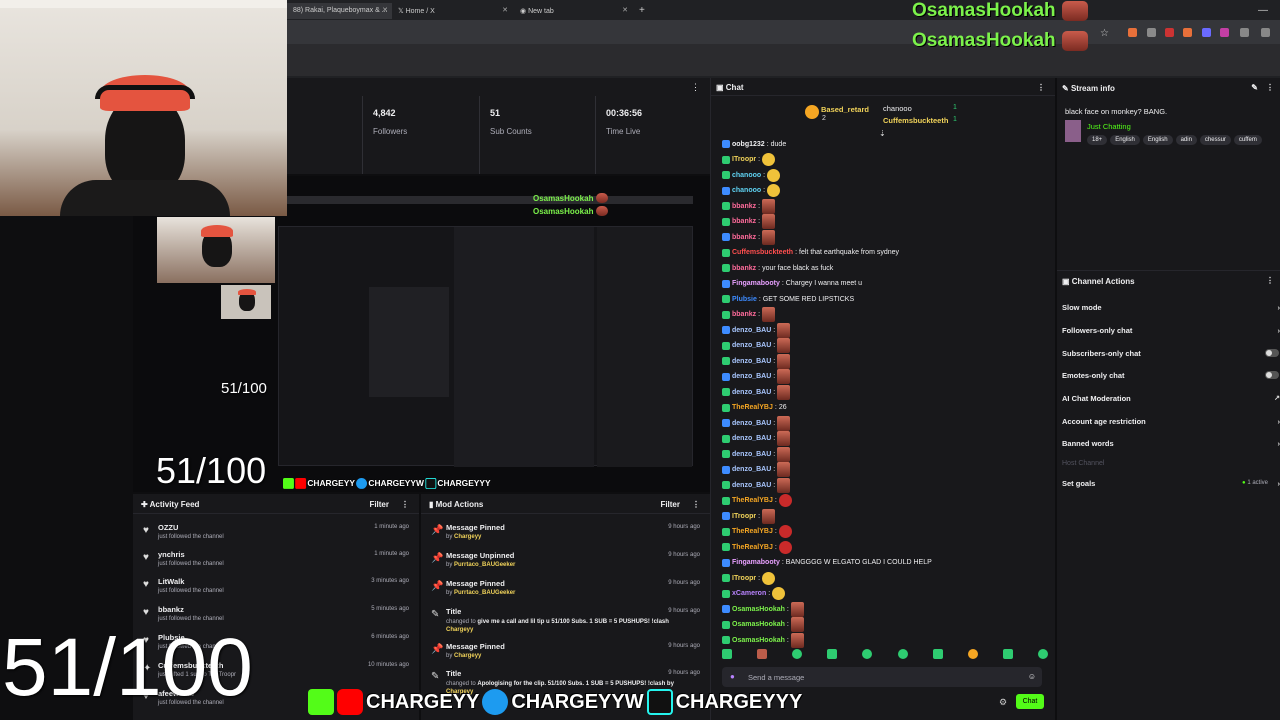 This screenshot has height=720, width=1280. What do you see at coordinates (1104, 33) in the screenshot?
I see `bookmark-star-icon: ☆` at bounding box center [1104, 33].